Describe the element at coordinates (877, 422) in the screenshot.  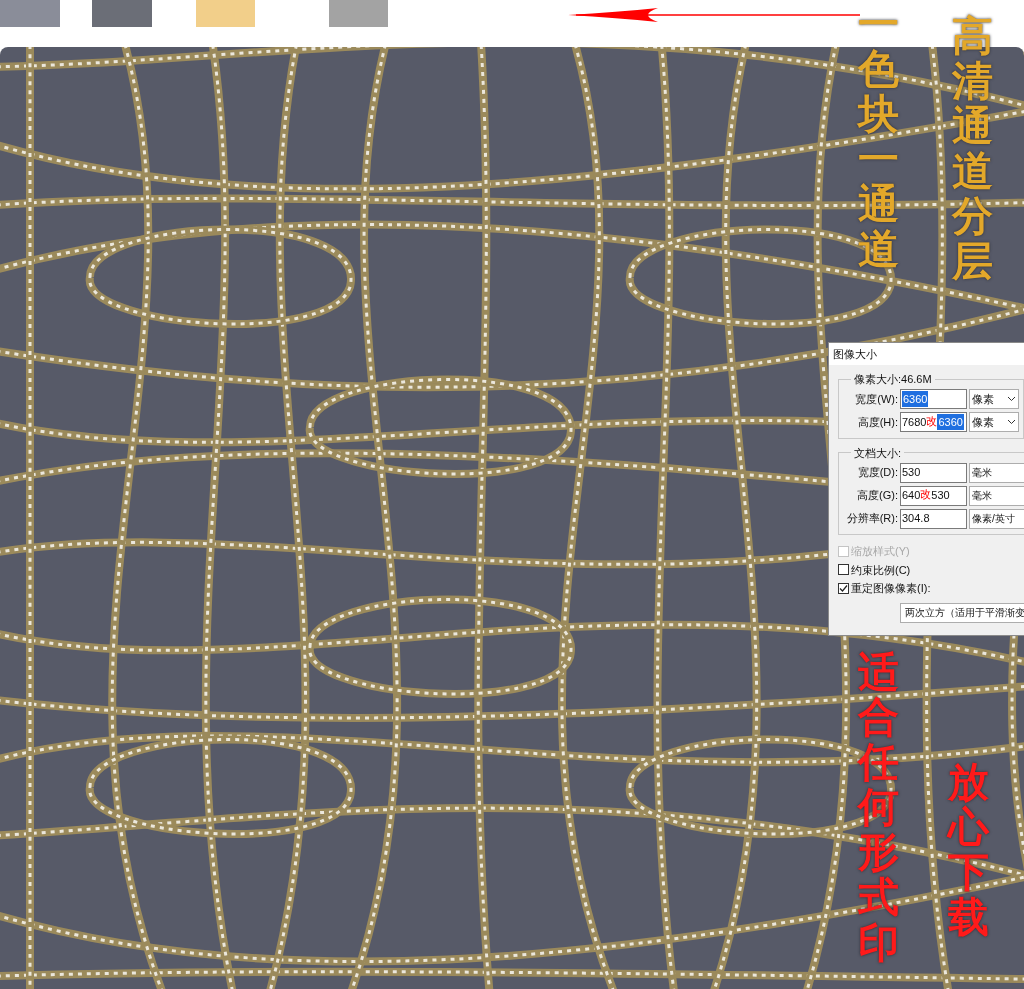
I see `field-label: 高度(H):` at that location.